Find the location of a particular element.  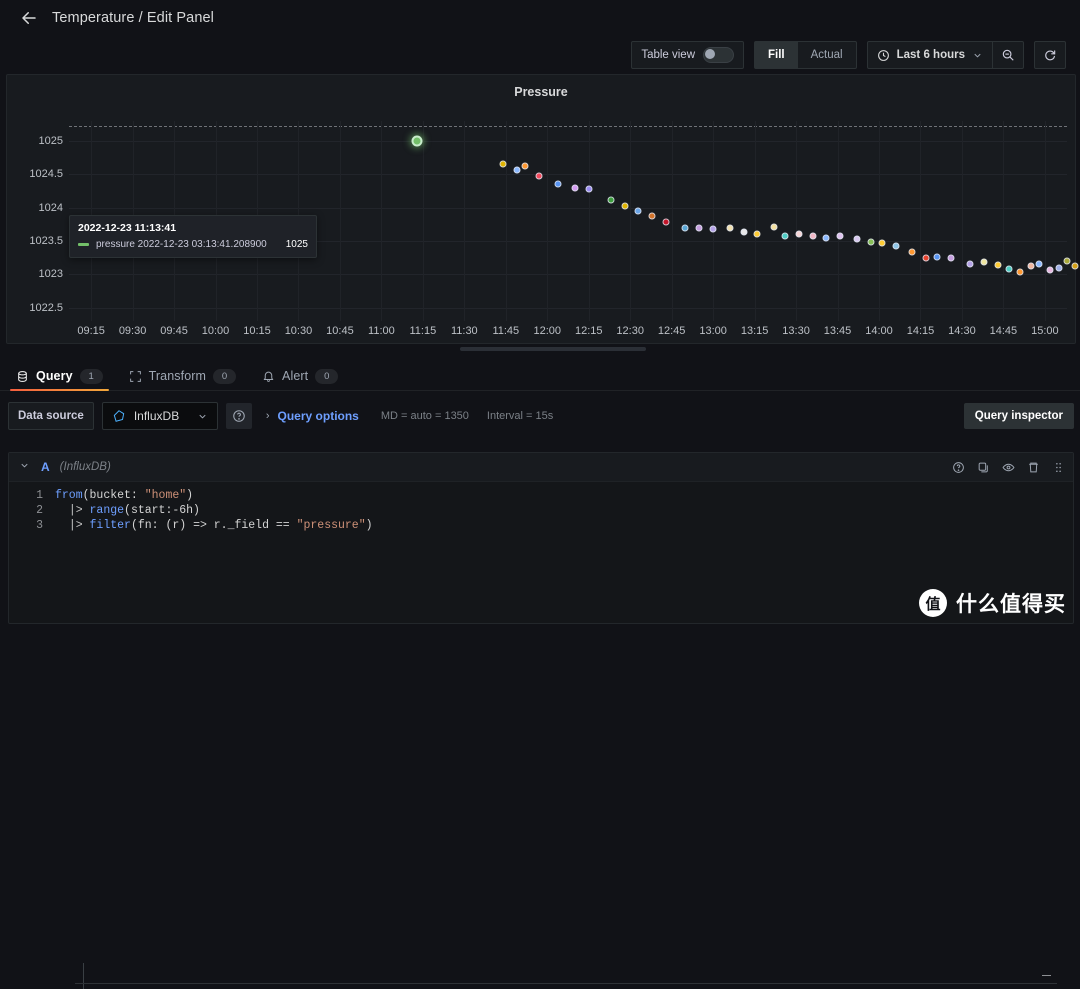

y-axis-tick: 1025 is located at coordinates (50, 141).